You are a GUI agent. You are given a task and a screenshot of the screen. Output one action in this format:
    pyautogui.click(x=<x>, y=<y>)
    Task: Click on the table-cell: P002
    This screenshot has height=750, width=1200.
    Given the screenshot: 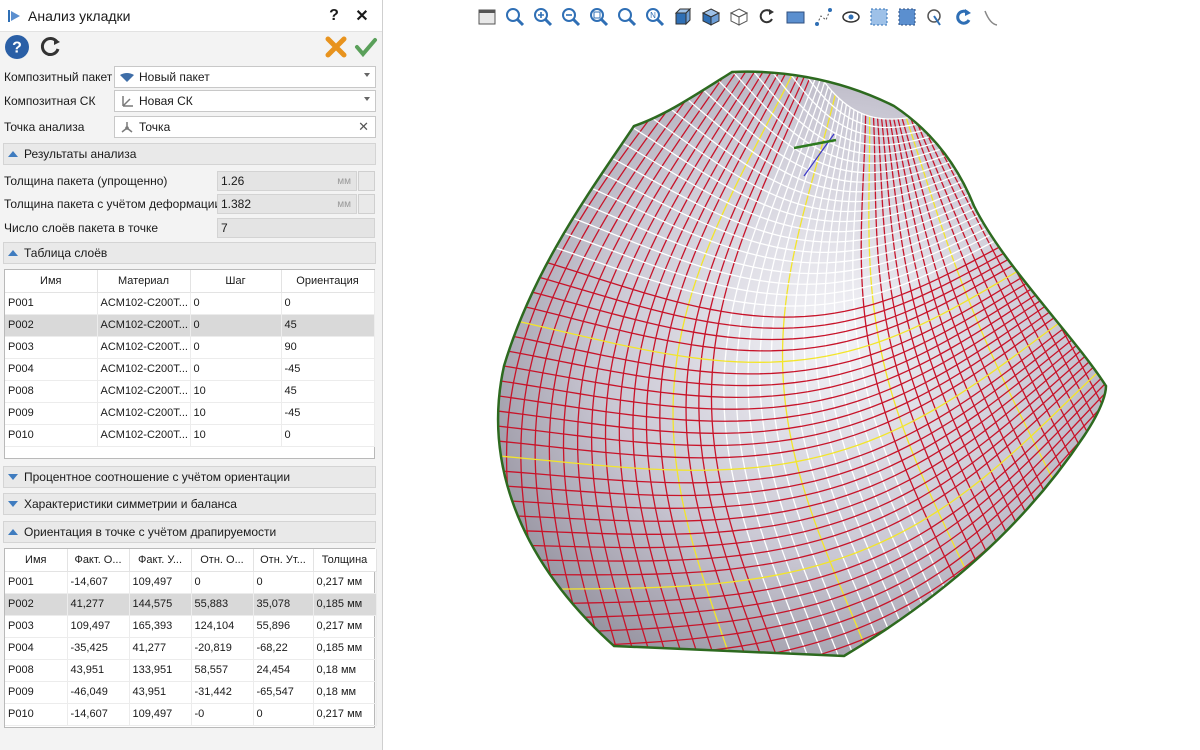 What is the action you would take?
    pyautogui.click(x=36, y=604)
    